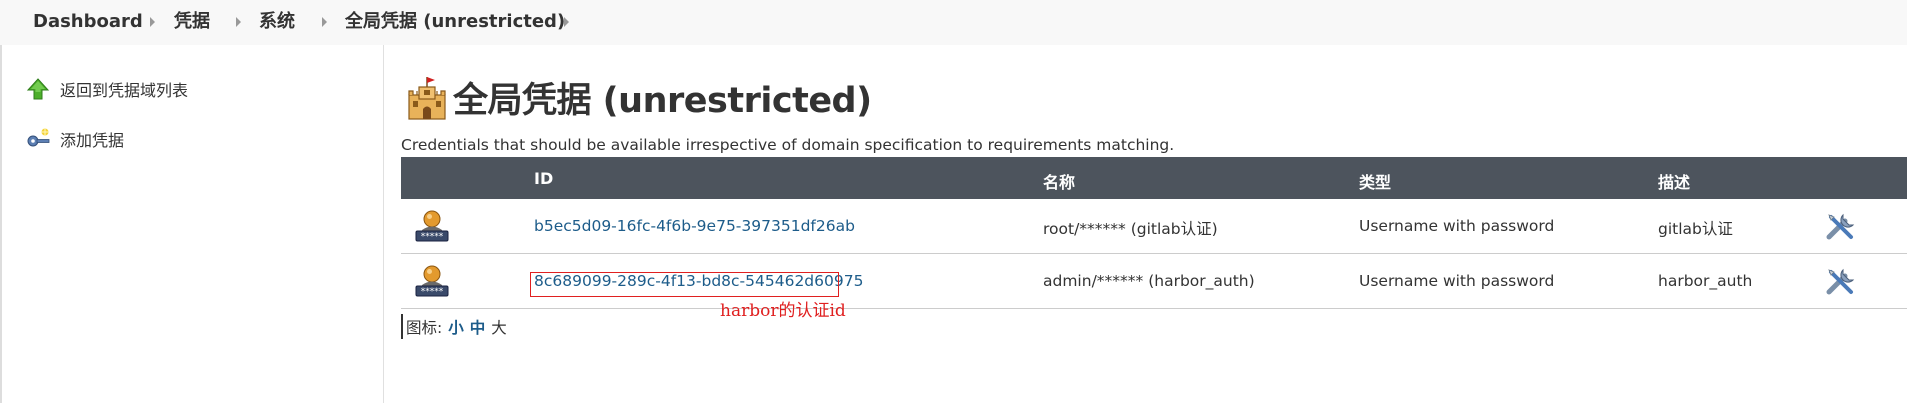 Image resolution: width=1907 pixels, height=403 pixels. Describe the element at coordinates (1705, 281) in the screenshot. I see `credential-description: harbor_auth` at that location.